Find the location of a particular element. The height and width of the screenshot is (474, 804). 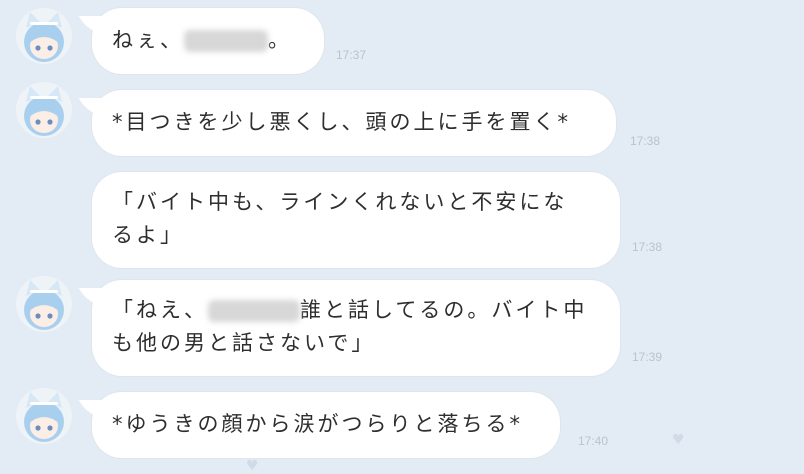

message-bubble: *ゆうきの顔から涙がつらりと落ちる* is located at coordinates (326, 425).